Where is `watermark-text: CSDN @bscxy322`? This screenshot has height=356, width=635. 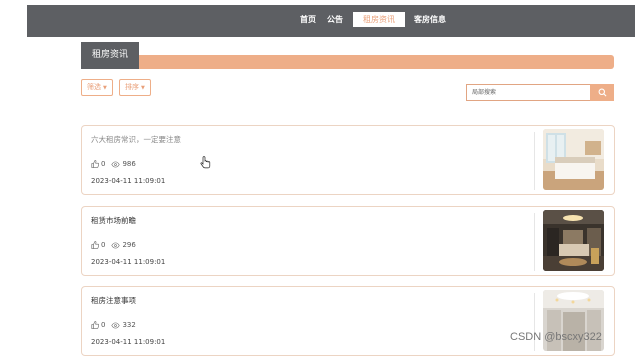 watermark-text: CSDN @bscxy322 is located at coordinates (556, 337).